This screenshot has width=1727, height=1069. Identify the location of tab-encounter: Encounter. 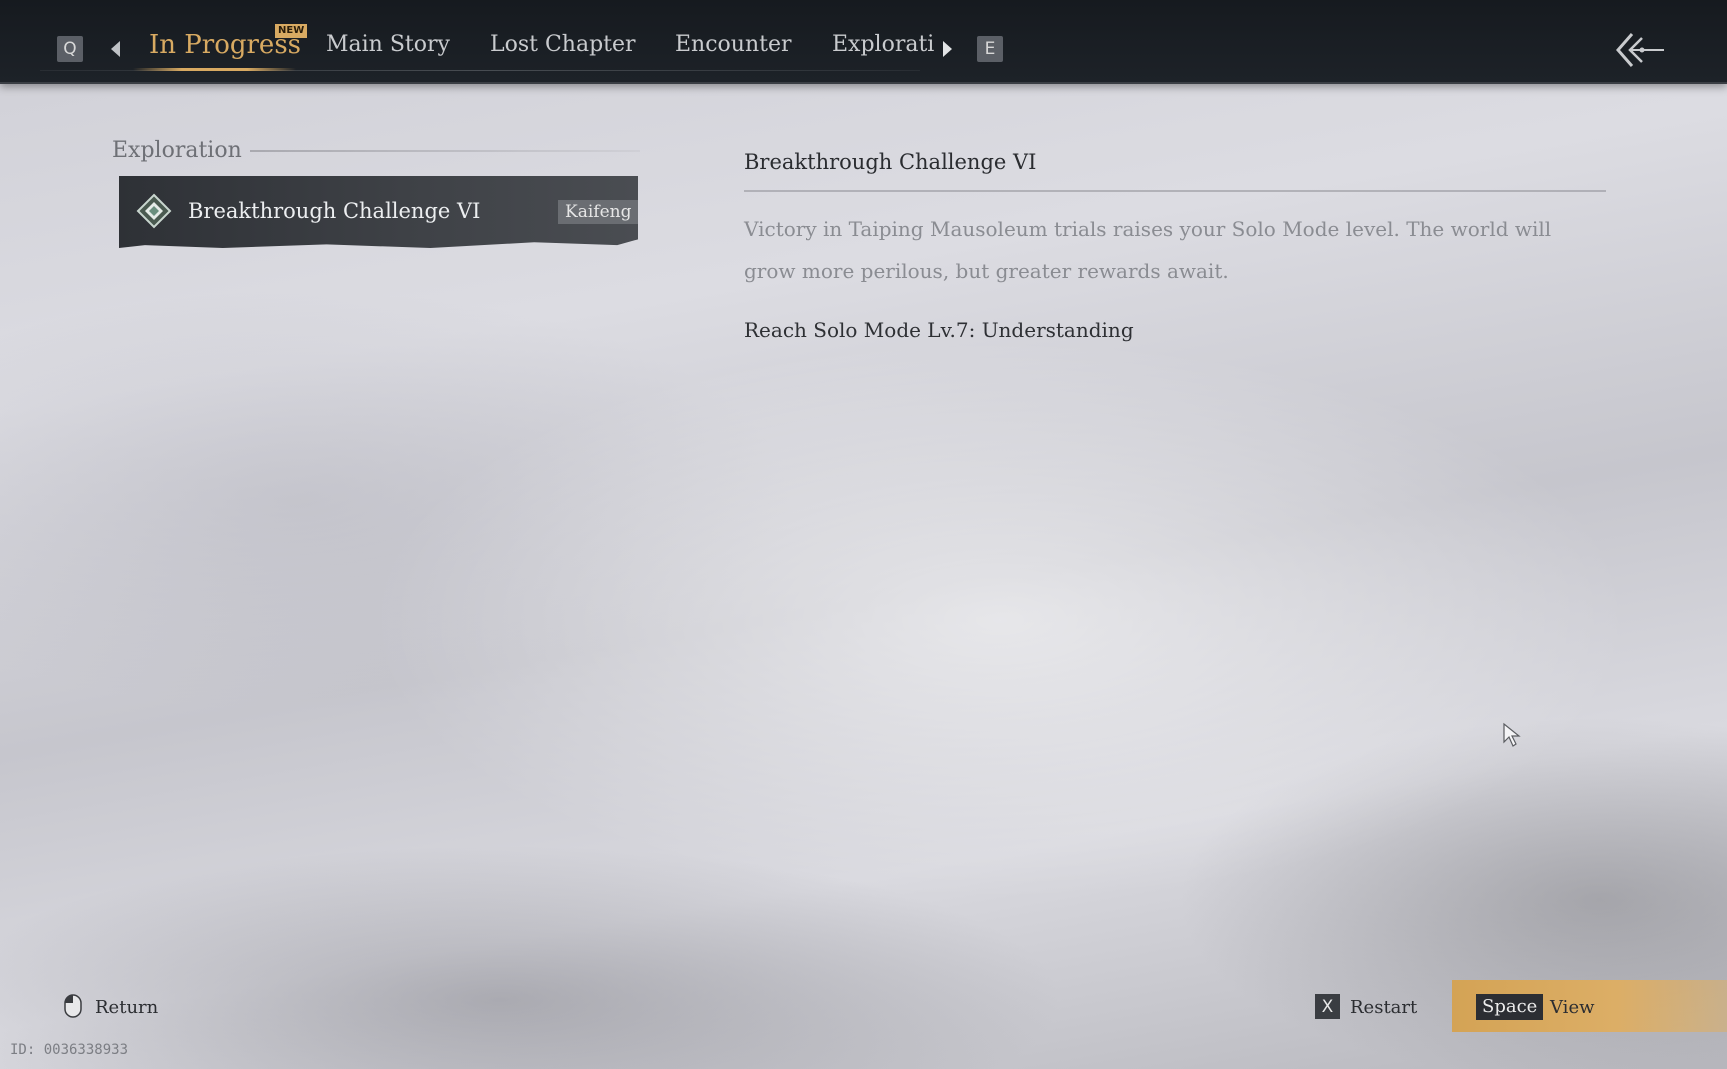
(733, 50).